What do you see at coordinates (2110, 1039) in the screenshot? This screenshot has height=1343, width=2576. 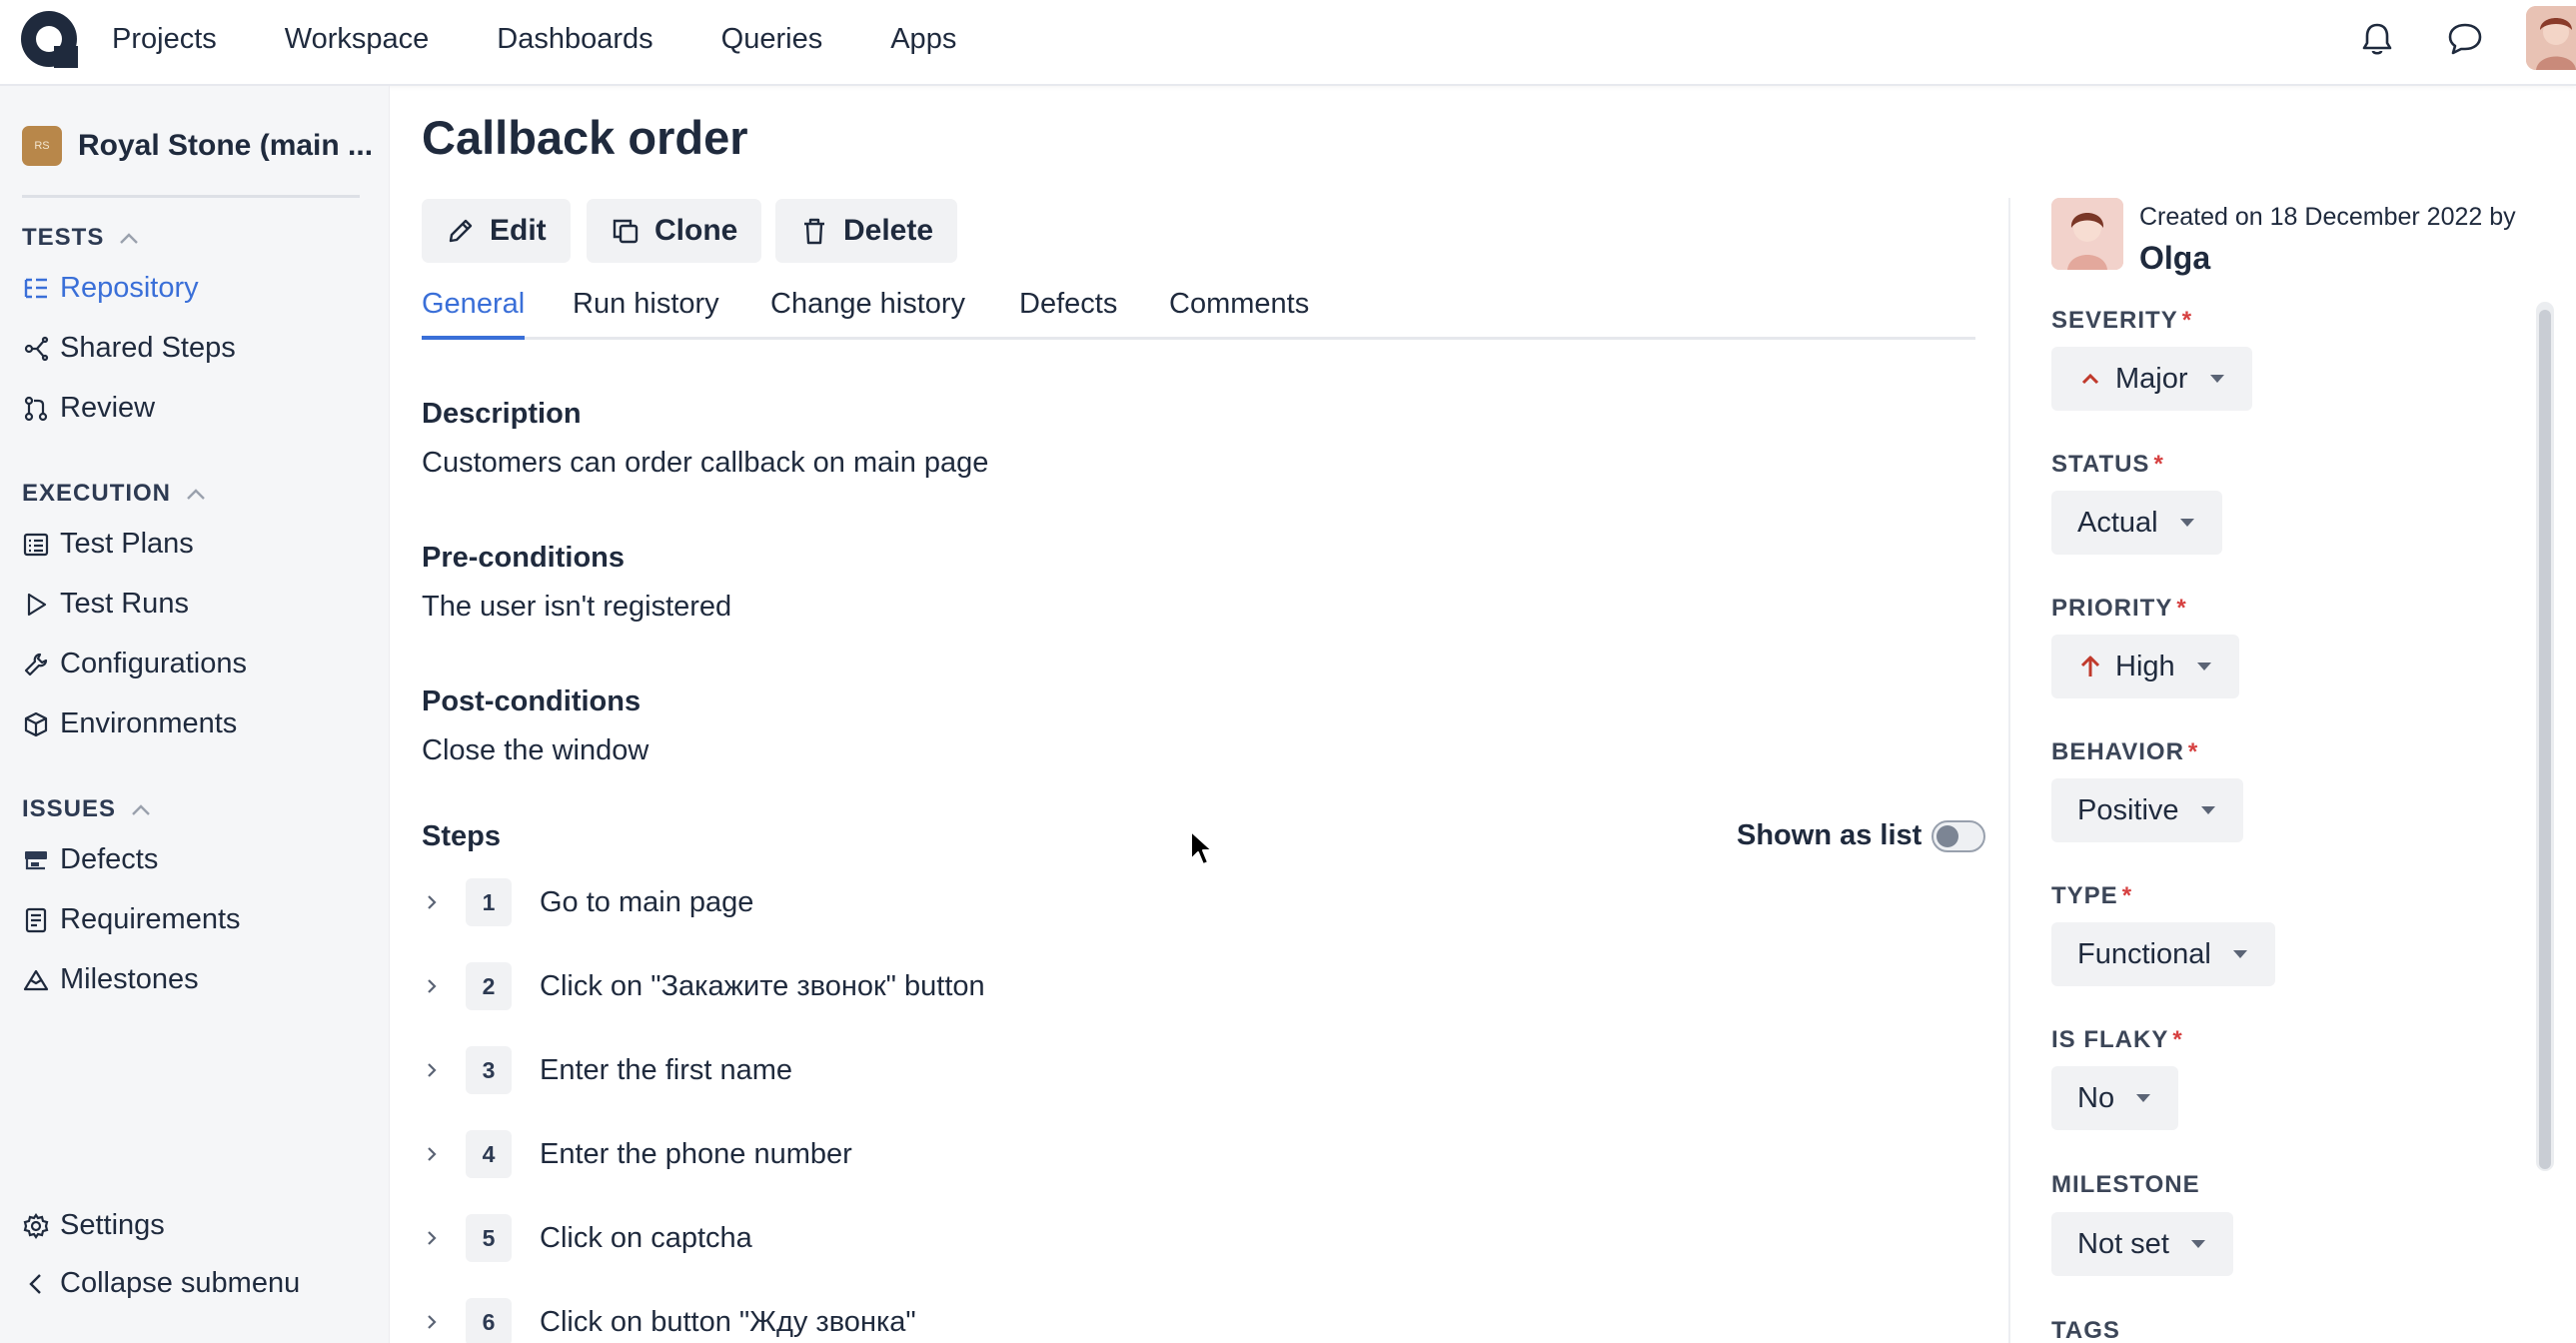 I see `is-flaky-label-text: IS FLAKY` at bounding box center [2110, 1039].